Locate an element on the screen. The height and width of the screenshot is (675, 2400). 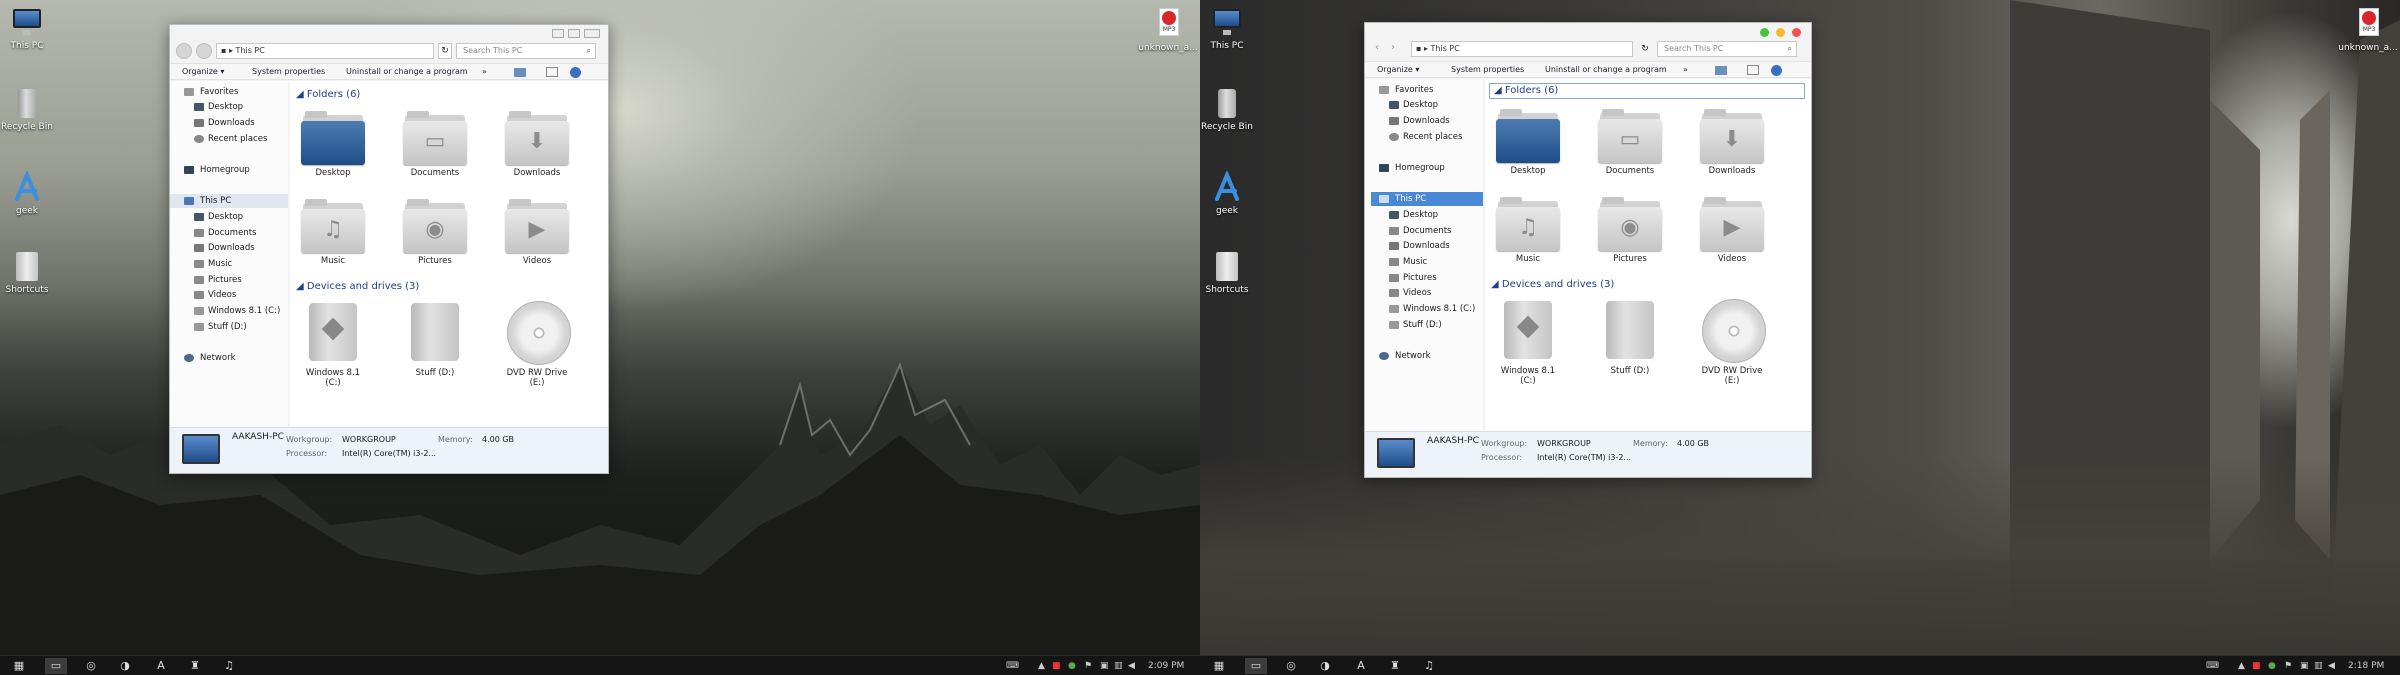
back-button: ‹ is located at coordinates (1377, 47).